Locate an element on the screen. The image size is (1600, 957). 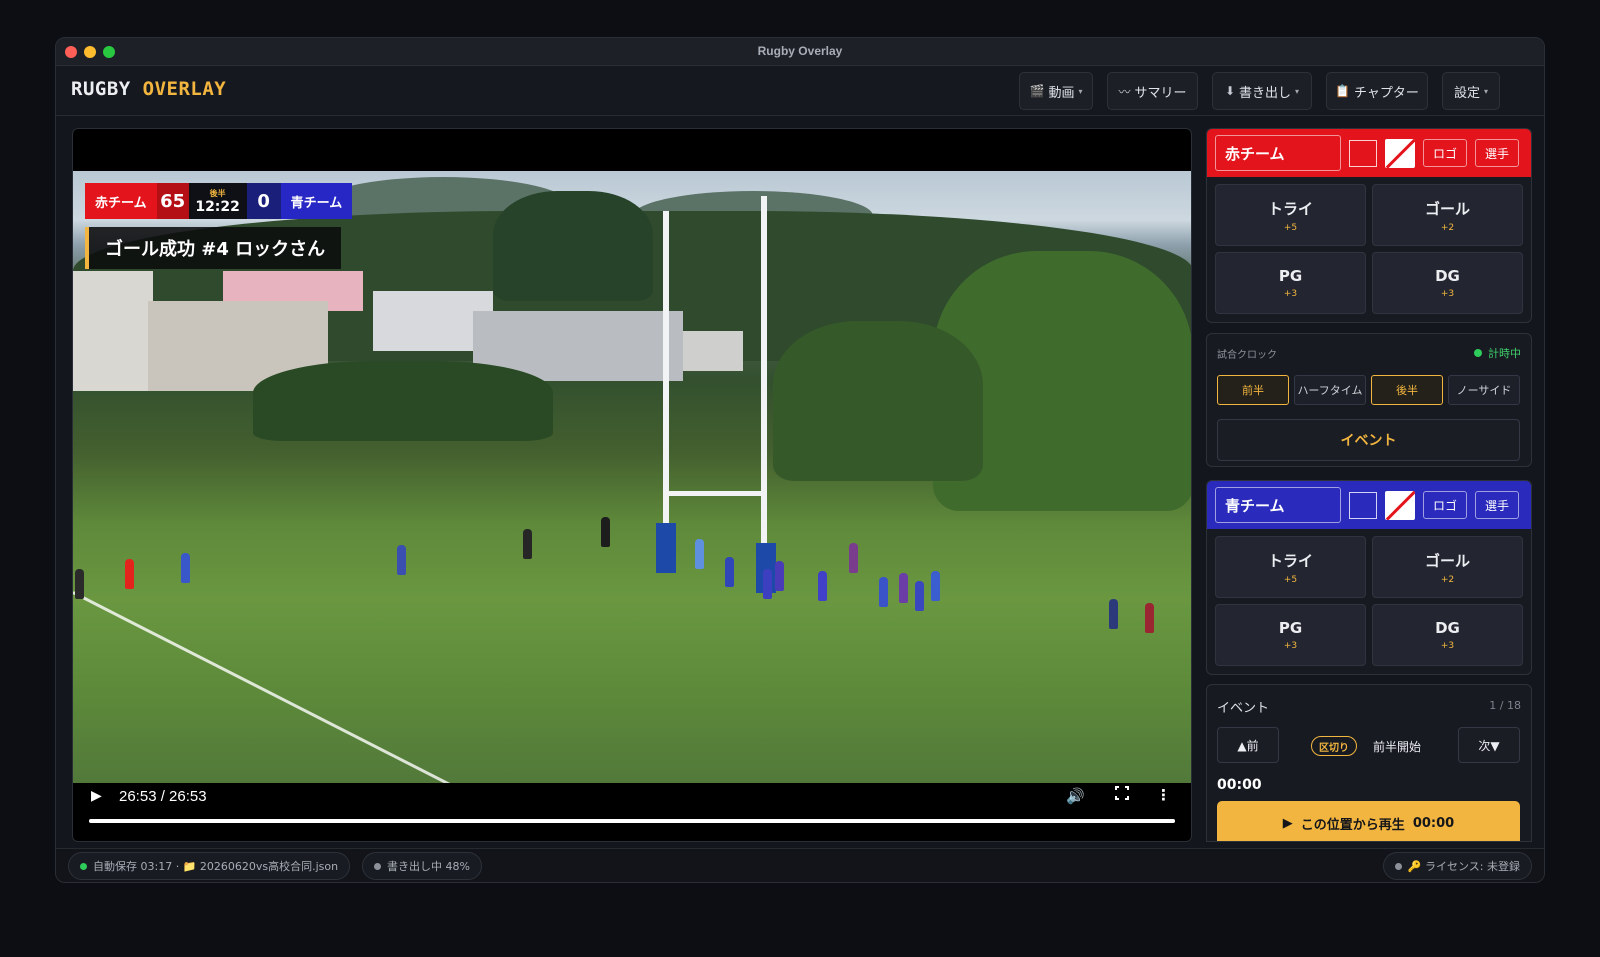
fullscreen-icon is located at coordinates (1122, 793).